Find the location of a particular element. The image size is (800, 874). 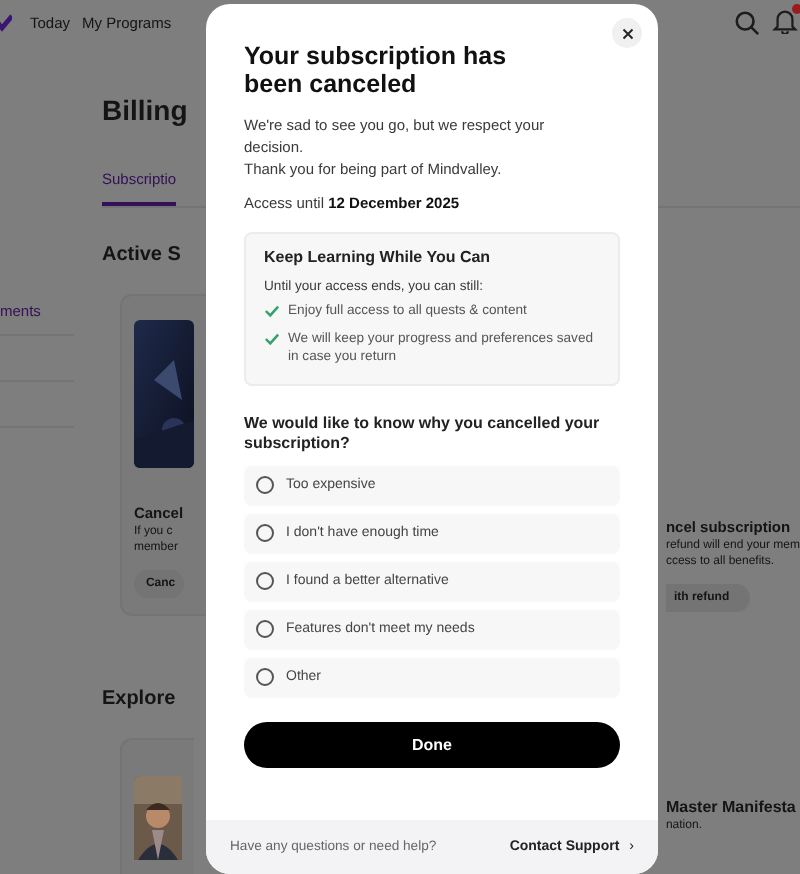

dialog-title: Your subscription has been canceled is located at coordinates (376, 70).